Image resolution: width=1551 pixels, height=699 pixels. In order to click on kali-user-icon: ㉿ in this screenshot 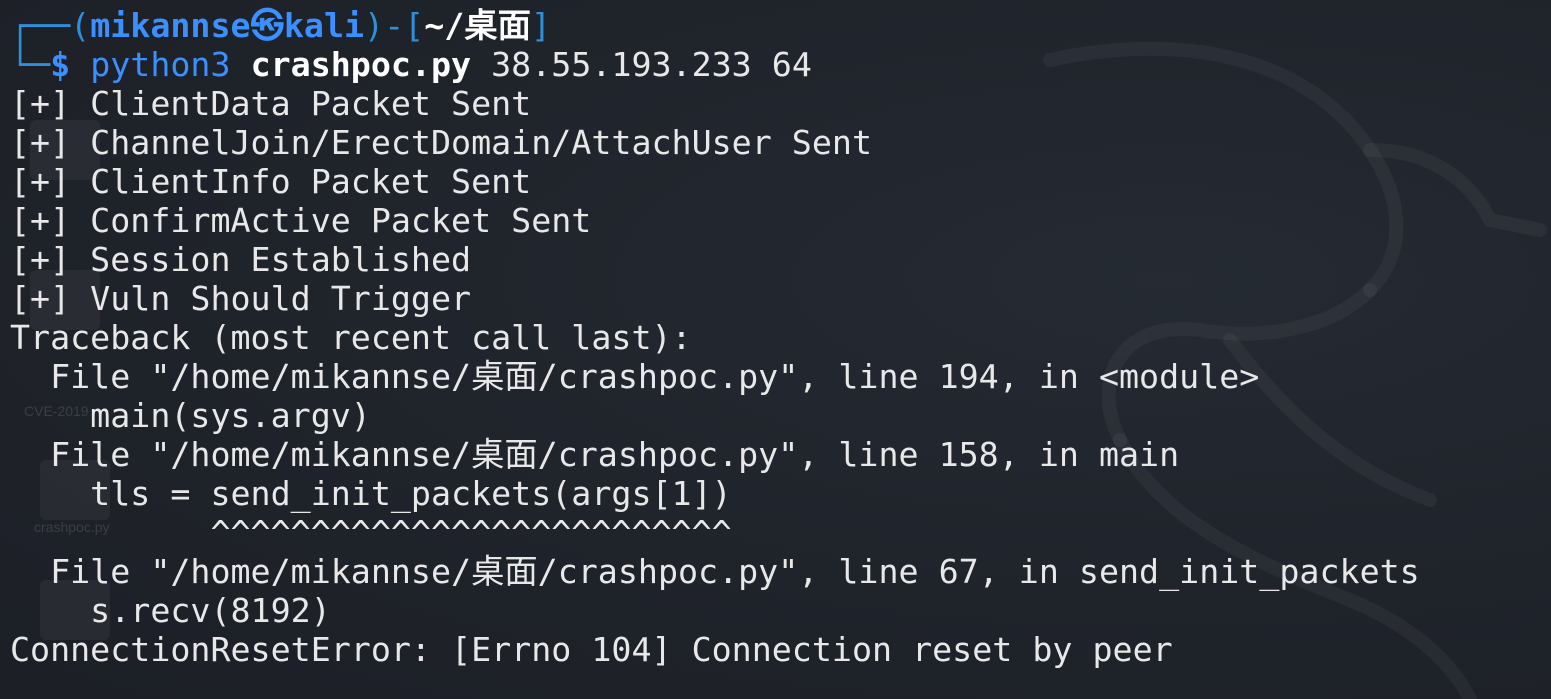, I will do `click(267, 25)`.